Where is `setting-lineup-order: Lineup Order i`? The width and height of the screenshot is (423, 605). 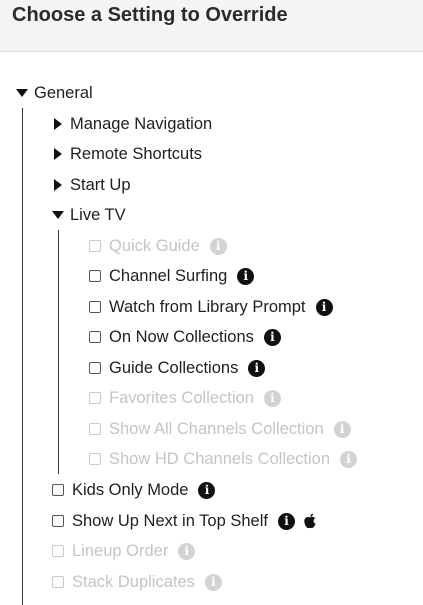
setting-lineup-order: Lineup Order i is located at coordinates (124, 551).